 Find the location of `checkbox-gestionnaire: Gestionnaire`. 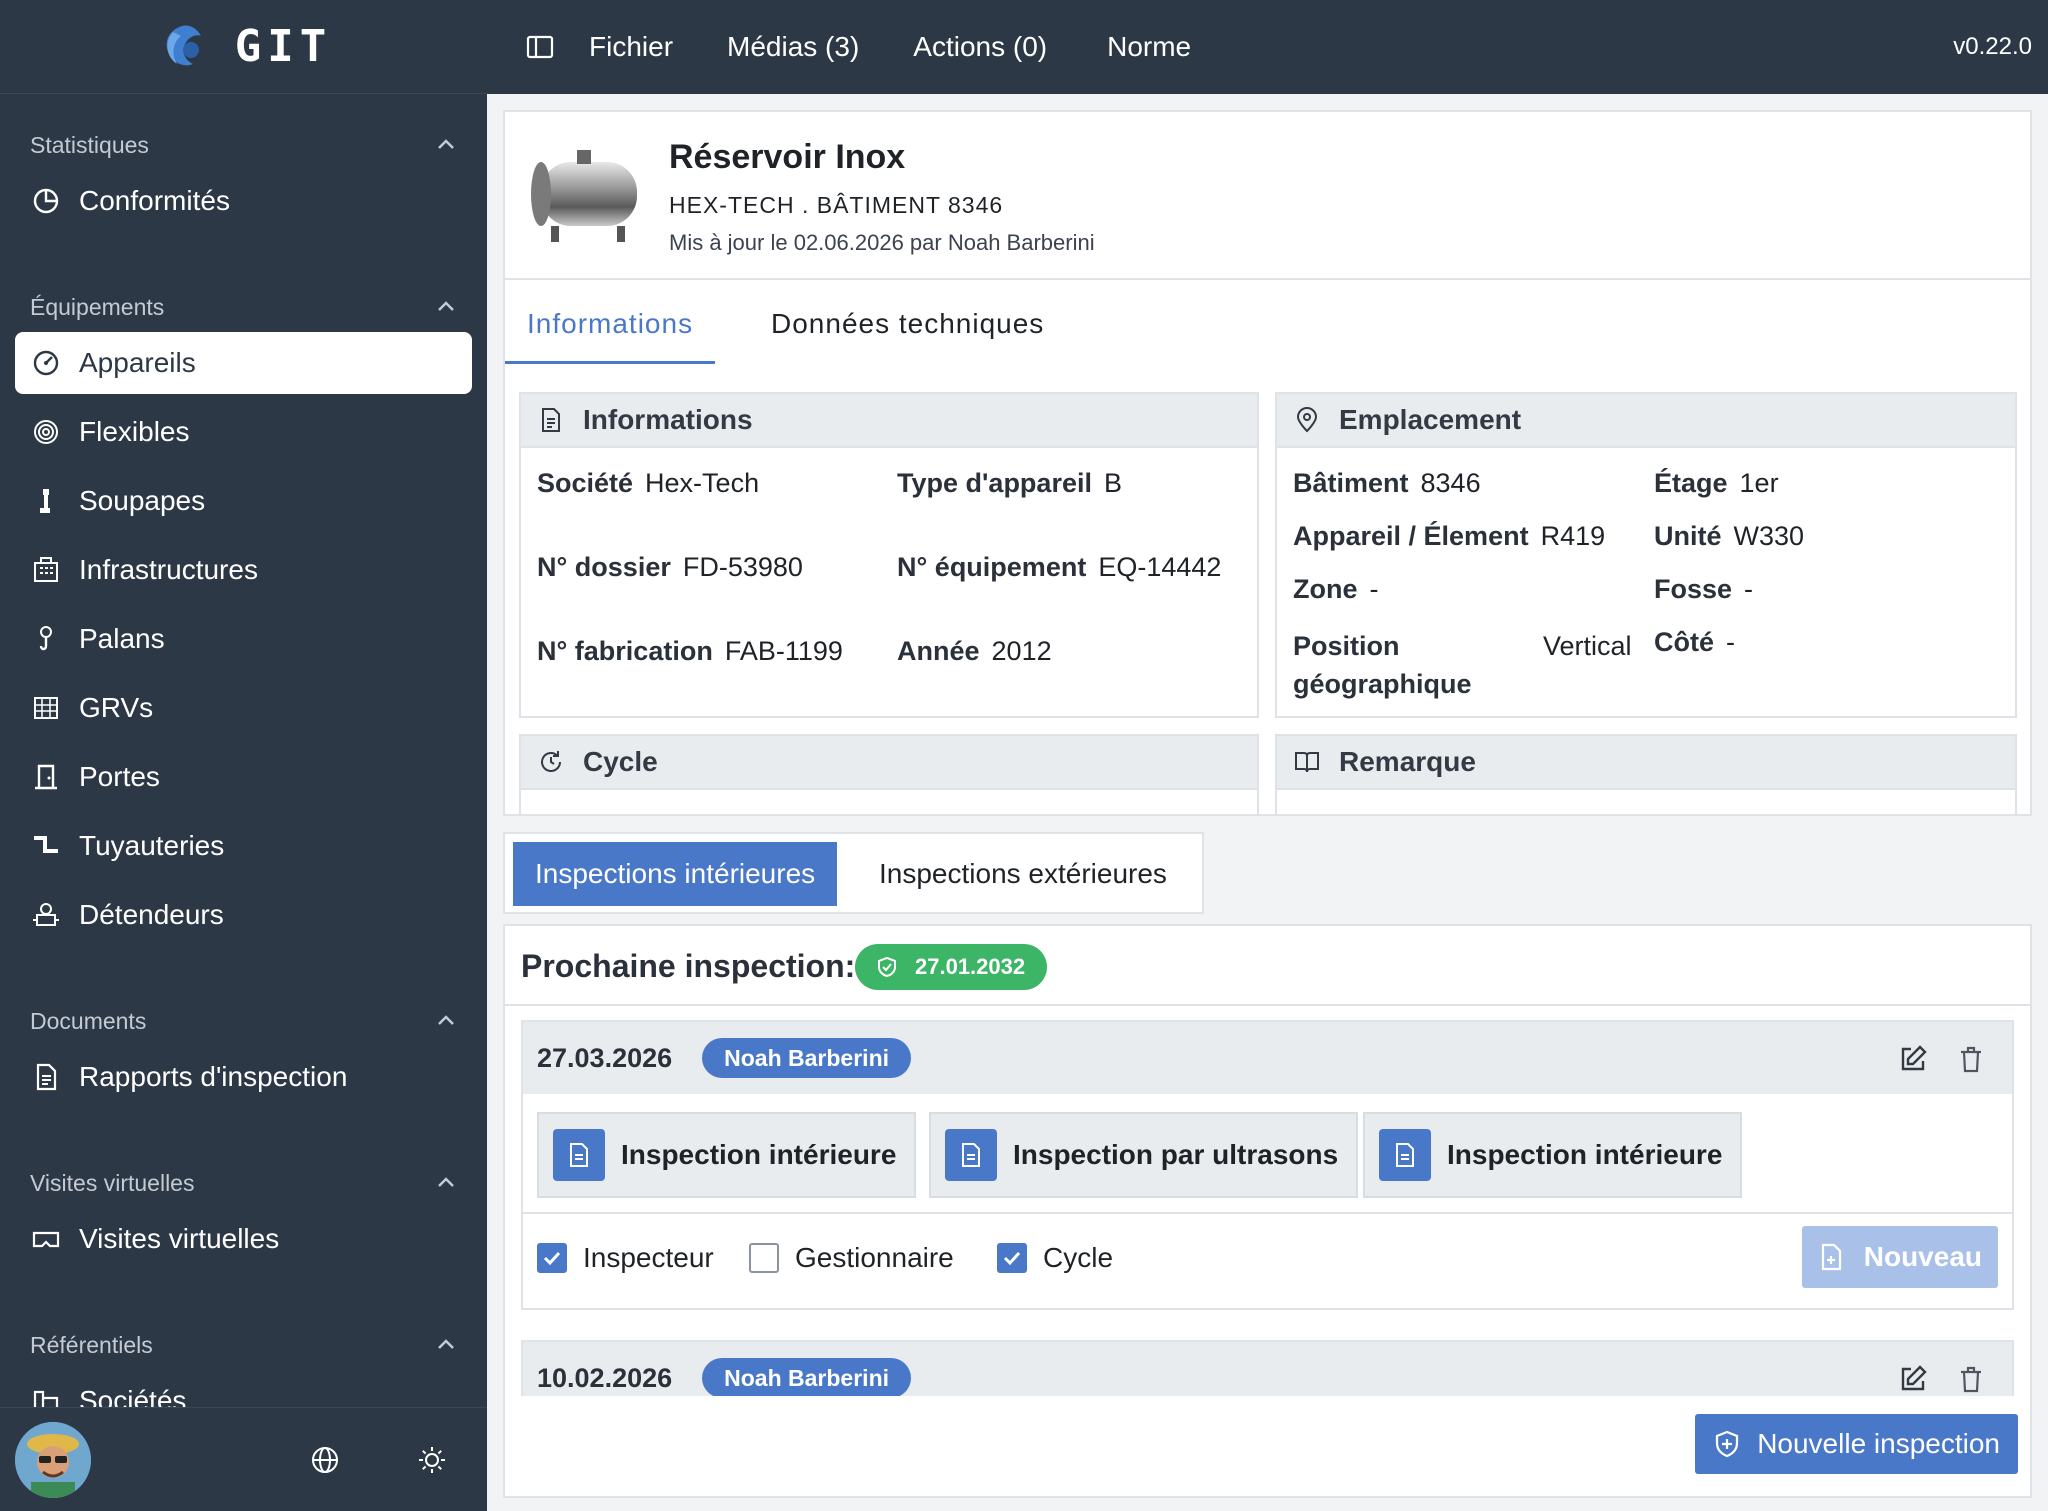

checkbox-gestionnaire: Gestionnaire is located at coordinates (851, 1258).